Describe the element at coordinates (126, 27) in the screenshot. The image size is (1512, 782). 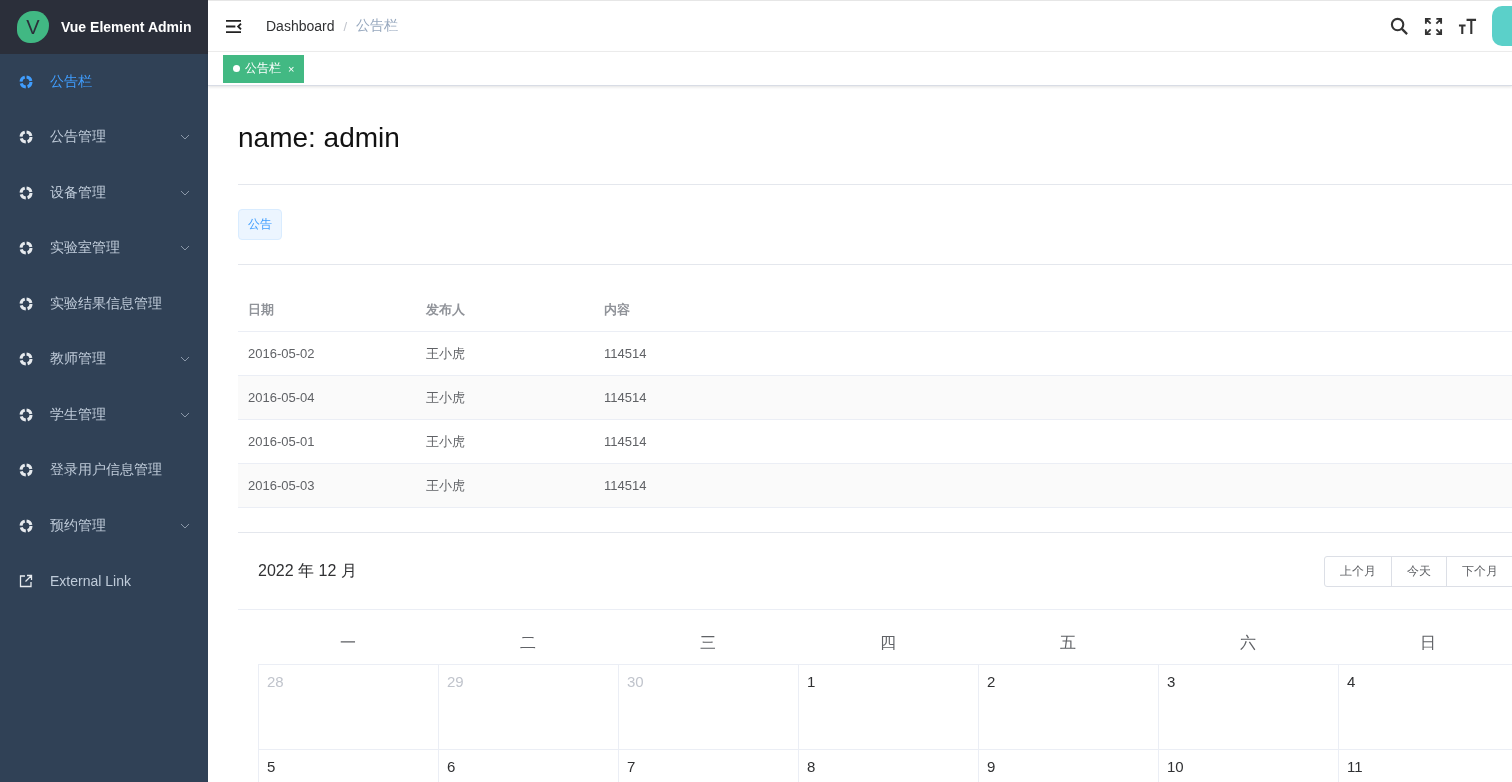
I see `app-title: Vue Element Admin` at that location.